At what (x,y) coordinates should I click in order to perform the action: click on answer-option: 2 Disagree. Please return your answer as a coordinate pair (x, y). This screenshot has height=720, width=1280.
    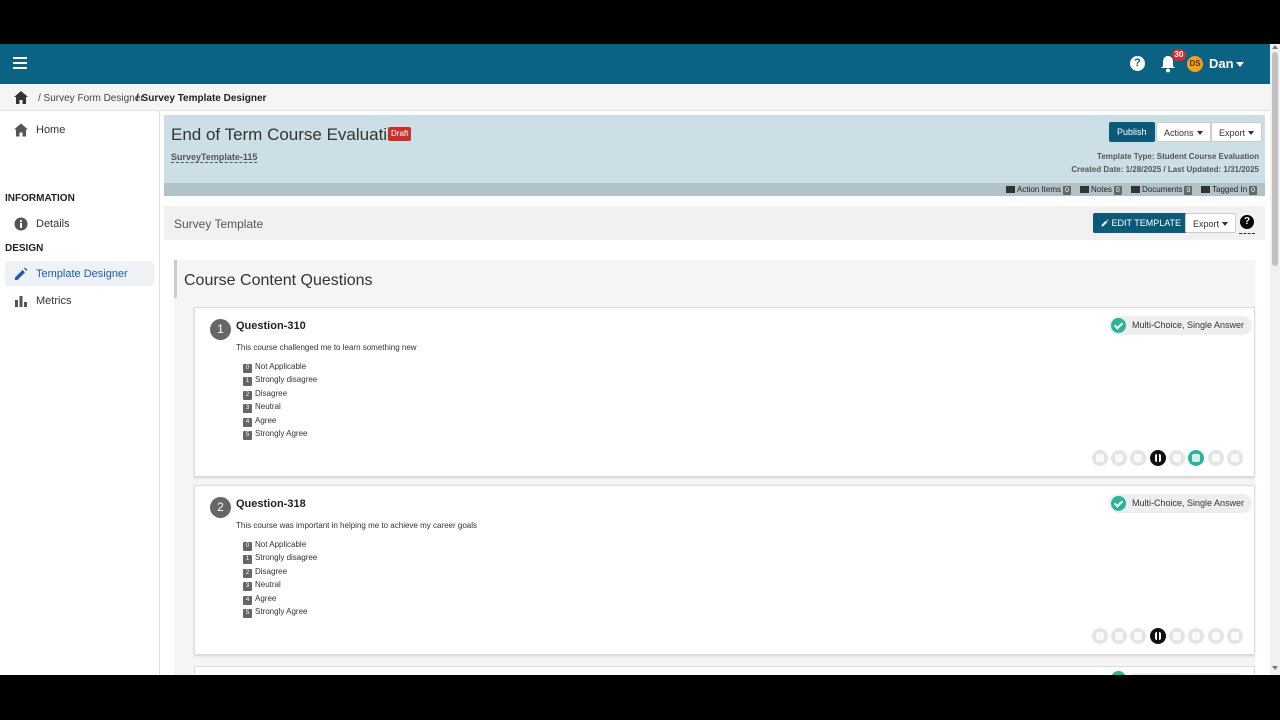
    Looking at the image, I should click on (265, 572).